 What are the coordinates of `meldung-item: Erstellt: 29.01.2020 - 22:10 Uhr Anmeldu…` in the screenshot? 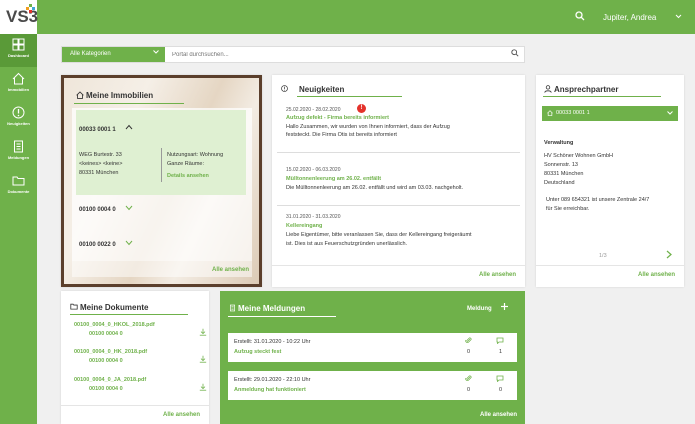 It's located at (372, 385).